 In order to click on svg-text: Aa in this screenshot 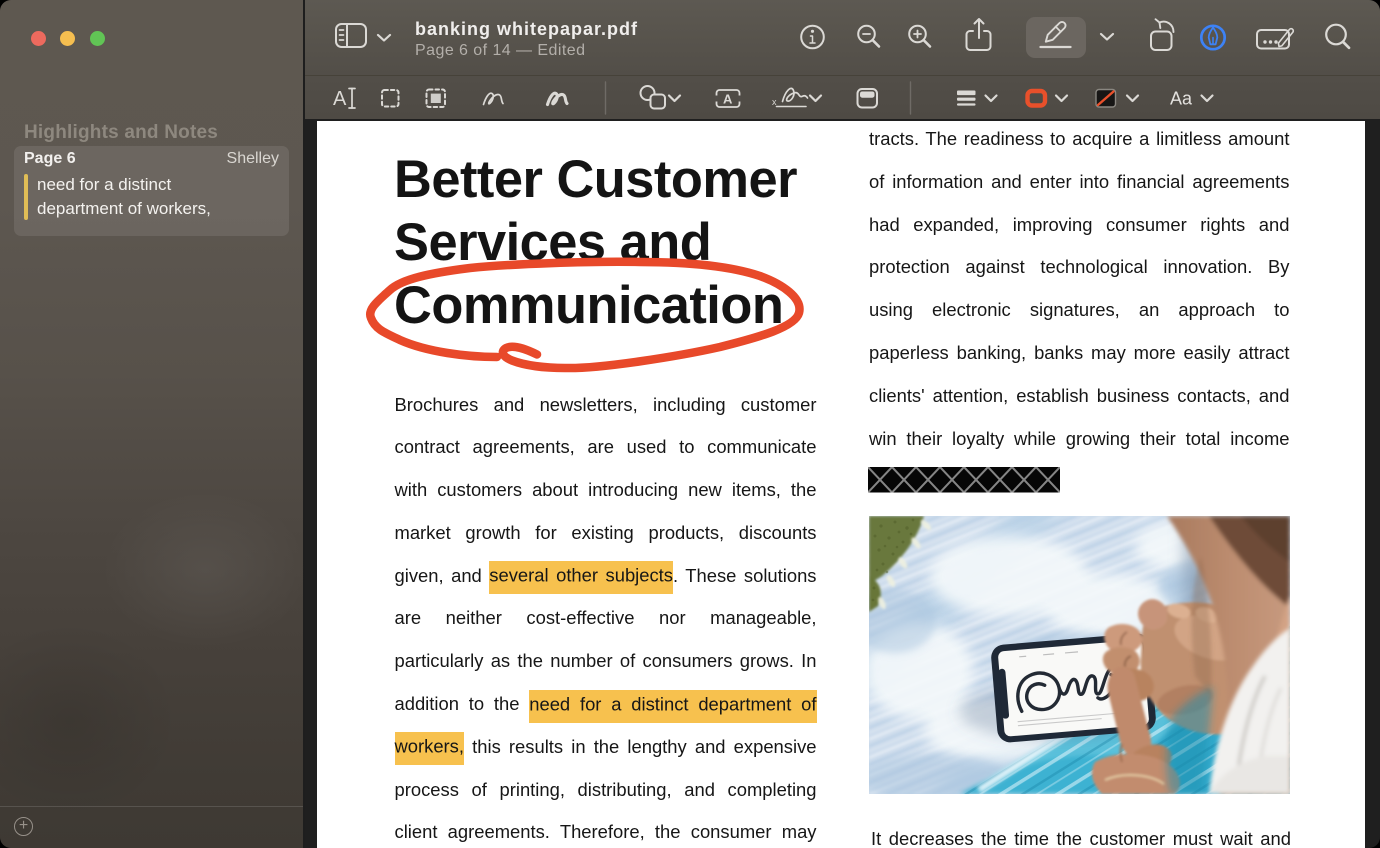, I will do `click(1181, 99)`.